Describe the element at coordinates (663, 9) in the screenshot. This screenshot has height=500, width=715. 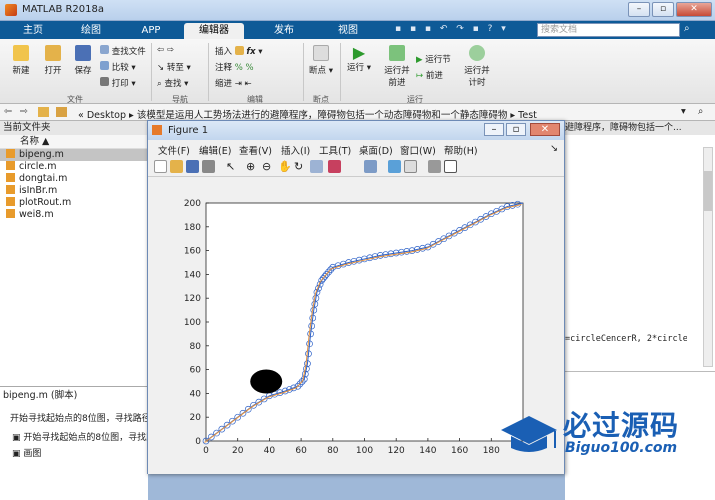
I see `maximize-button: ▫` at that location.